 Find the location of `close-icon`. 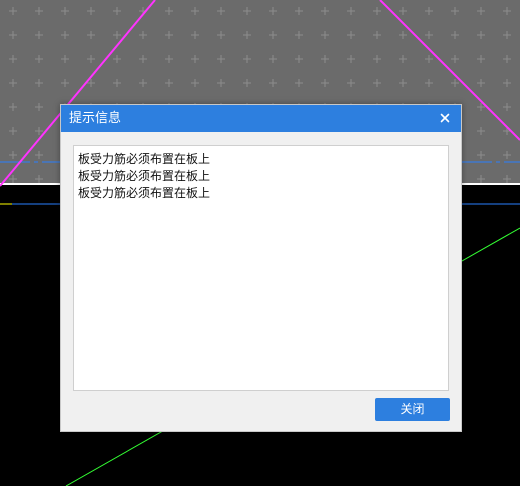

close-icon is located at coordinates (445, 118).